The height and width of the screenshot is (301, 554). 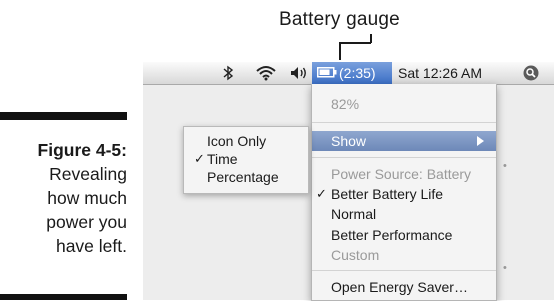 I want to click on caption-rule-top, so click(x=63, y=116).